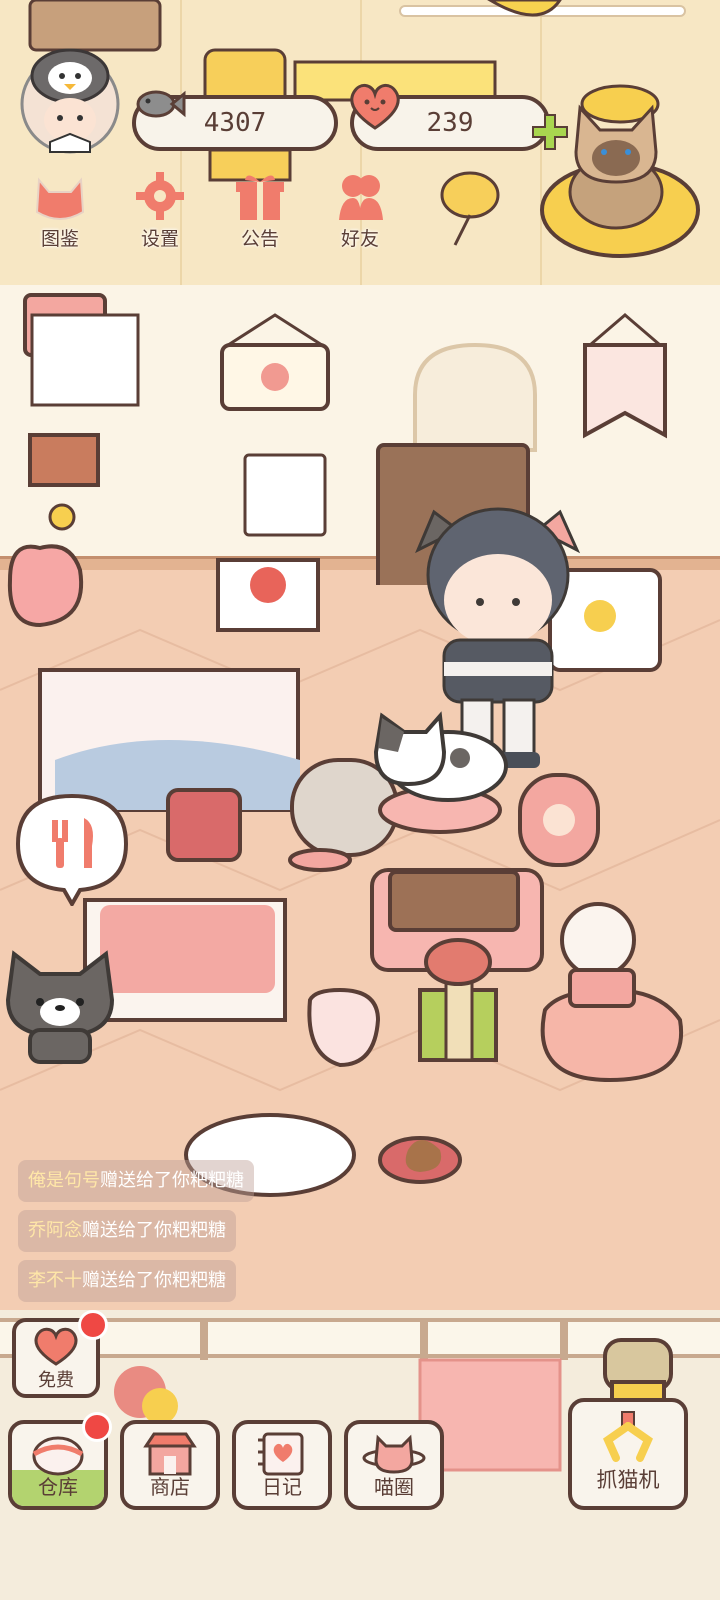 The width and height of the screenshot is (720, 1600). I want to click on chat-message: 李不十赠送给了你粑粑糖, so click(127, 1281).